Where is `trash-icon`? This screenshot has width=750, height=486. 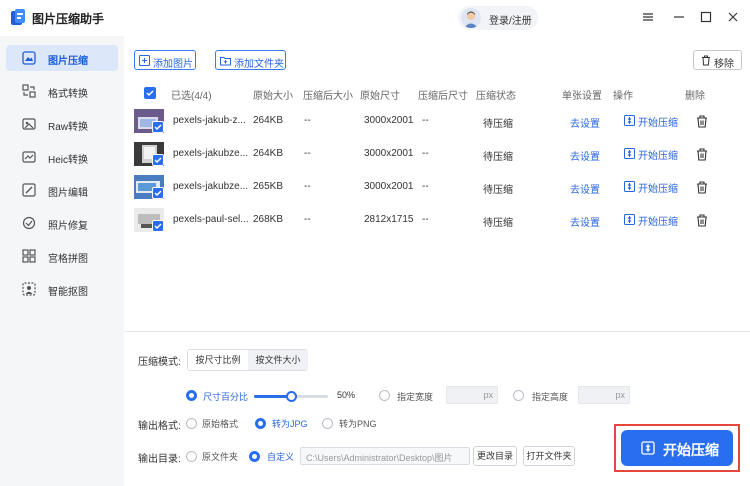
trash-icon is located at coordinates (706, 60).